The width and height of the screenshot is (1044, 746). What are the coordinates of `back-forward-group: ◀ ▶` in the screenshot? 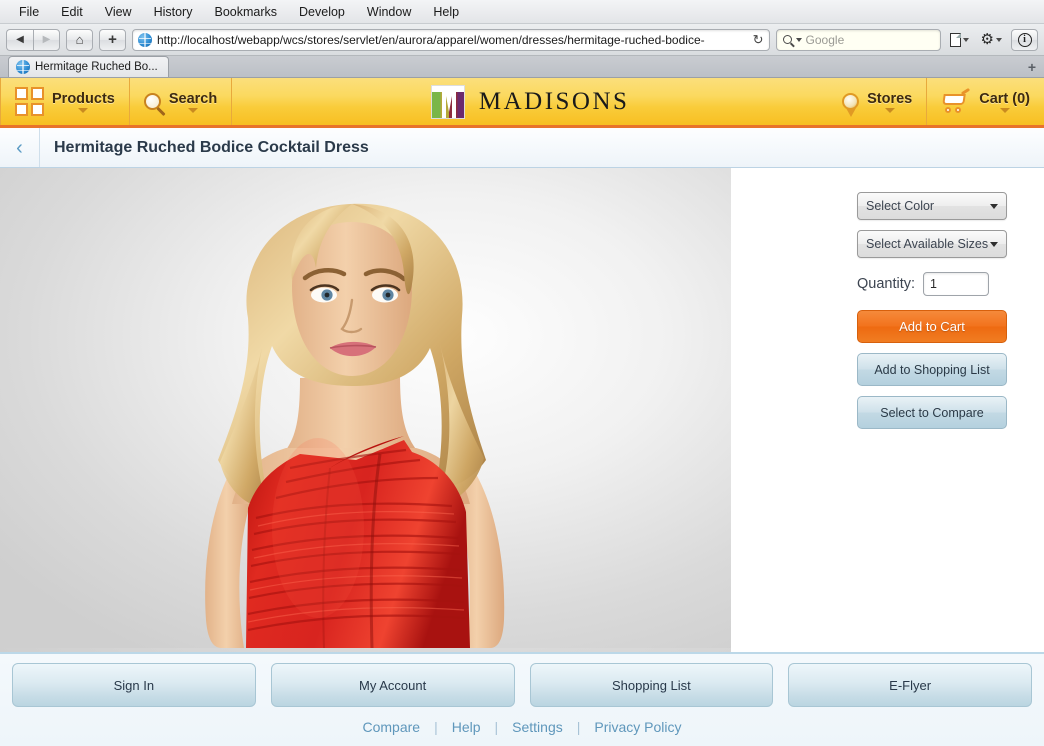 It's located at (33, 39).